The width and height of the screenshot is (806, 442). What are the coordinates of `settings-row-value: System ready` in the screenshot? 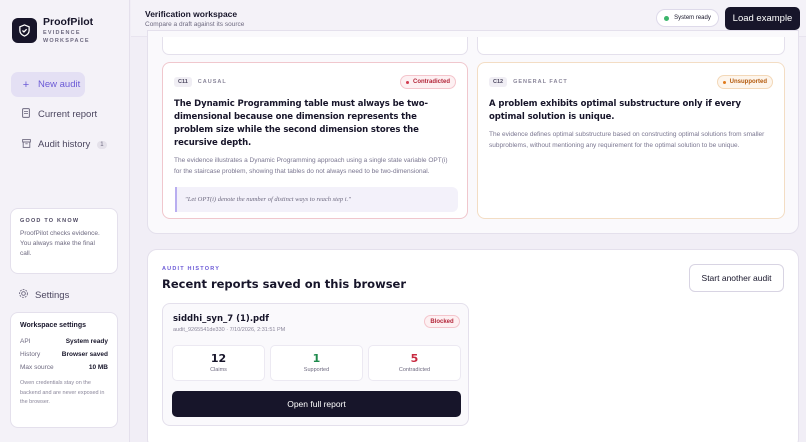 It's located at (86, 341).